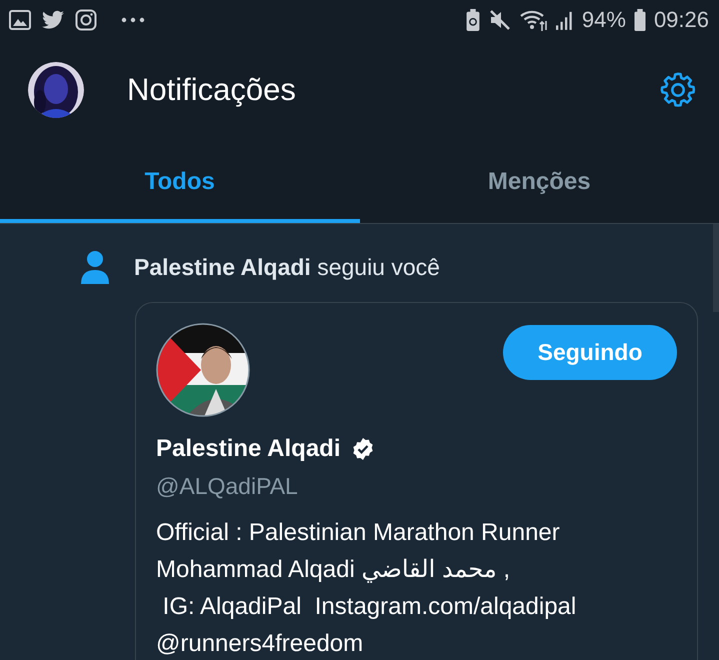 The height and width of the screenshot is (660, 719). What do you see at coordinates (565, 20) in the screenshot?
I see `signal-icon` at bounding box center [565, 20].